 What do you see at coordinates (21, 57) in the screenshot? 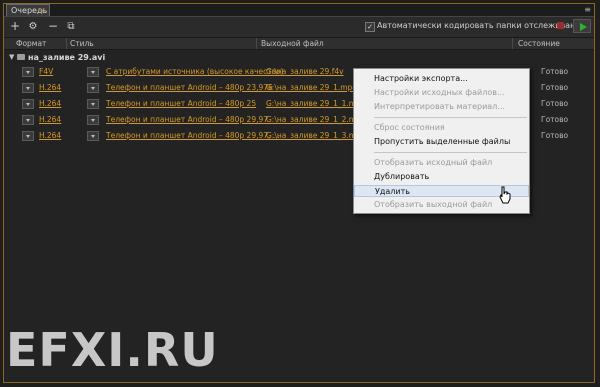
I see `file-icon` at bounding box center [21, 57].